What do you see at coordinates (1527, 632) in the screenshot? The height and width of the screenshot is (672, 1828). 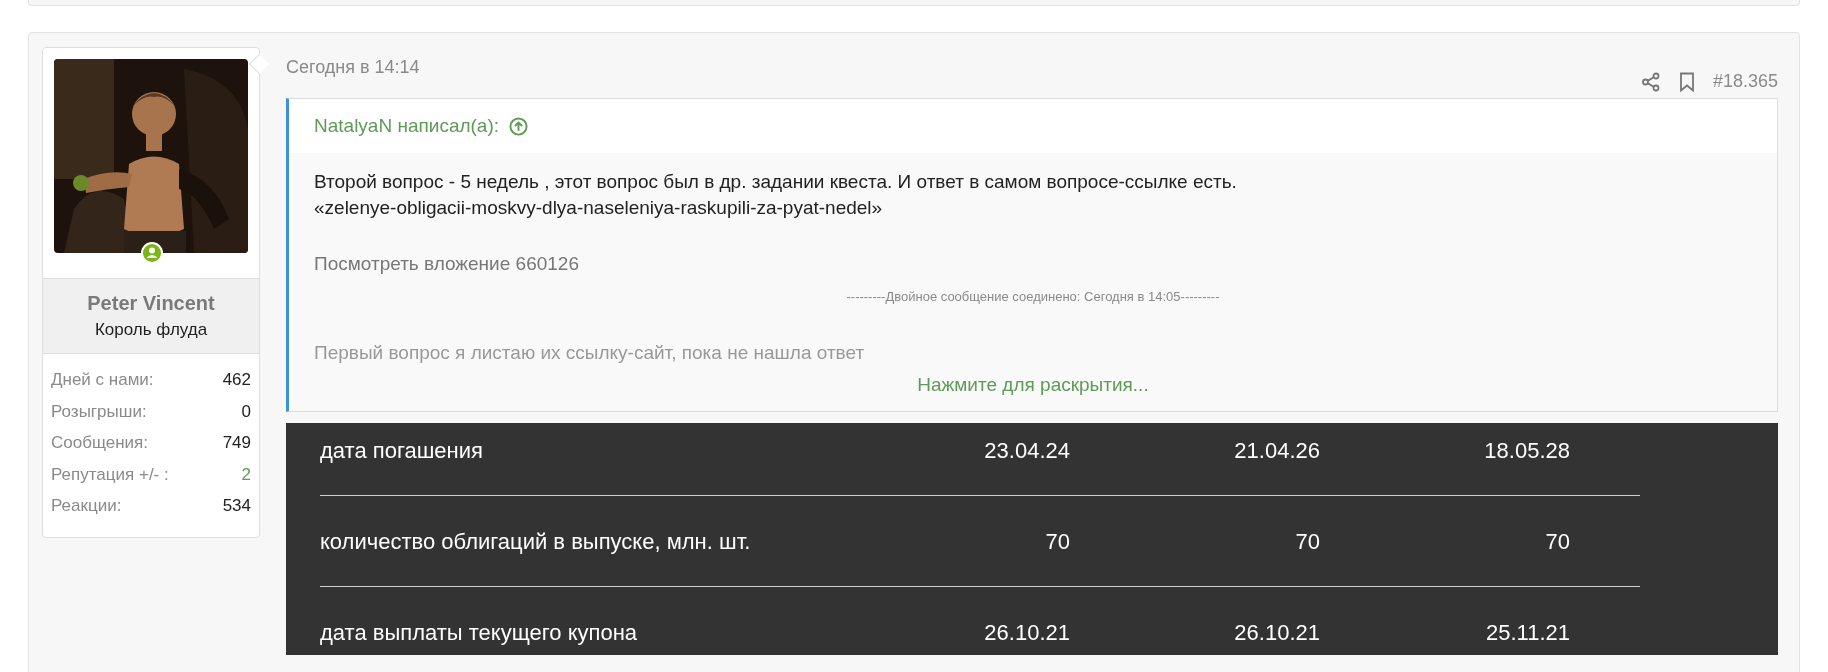 I see `table-cell-text: 25.11.21` at bounding box center [1527, 632].